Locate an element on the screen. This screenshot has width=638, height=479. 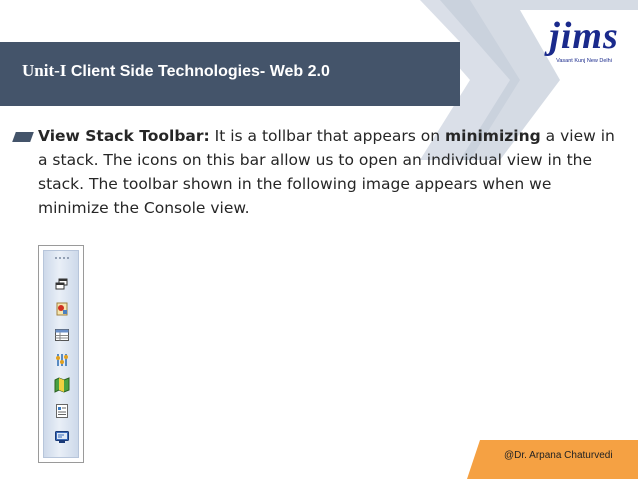
table-outline-icon is located at coordinates (62, 335).